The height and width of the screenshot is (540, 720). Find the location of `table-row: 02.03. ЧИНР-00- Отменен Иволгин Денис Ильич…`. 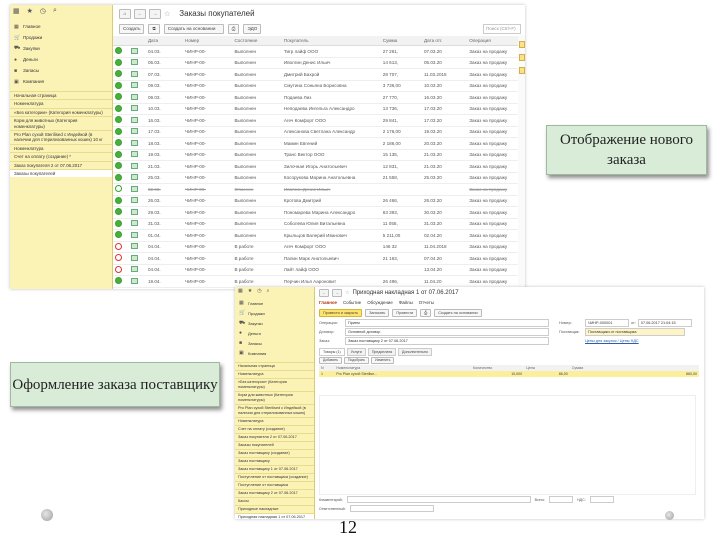

table-row: 02.03. ЧИНР-00- Отменен Иволгин Денис Ильич… is located at coordinates (319, 189).